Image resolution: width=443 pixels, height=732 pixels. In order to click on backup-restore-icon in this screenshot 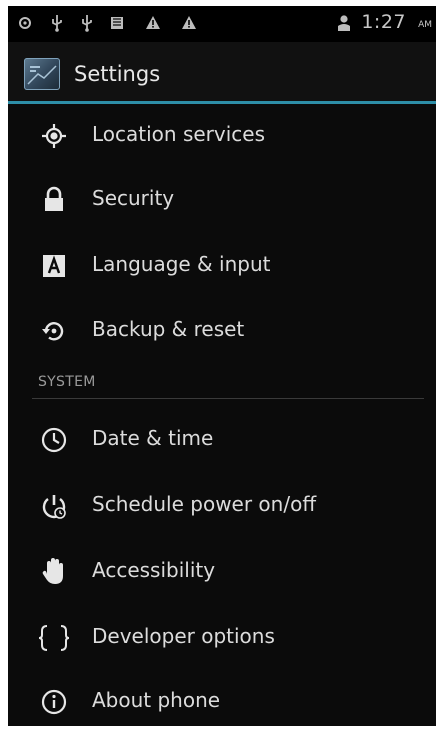, I will do `click(54, 331)`.